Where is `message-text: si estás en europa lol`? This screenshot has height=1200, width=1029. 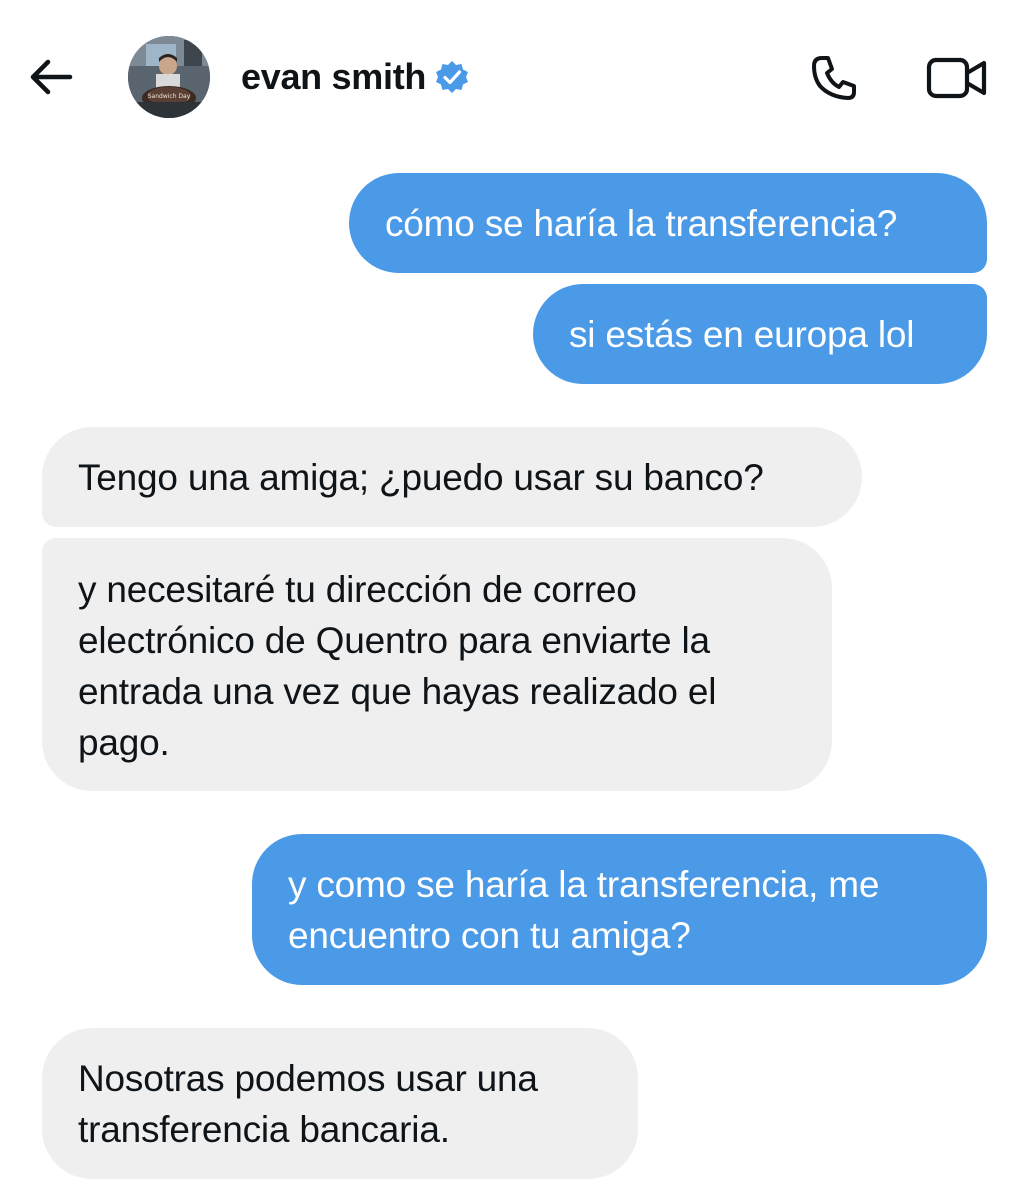
message-text: si estás en europa lol is located at coordinates (742, 334).